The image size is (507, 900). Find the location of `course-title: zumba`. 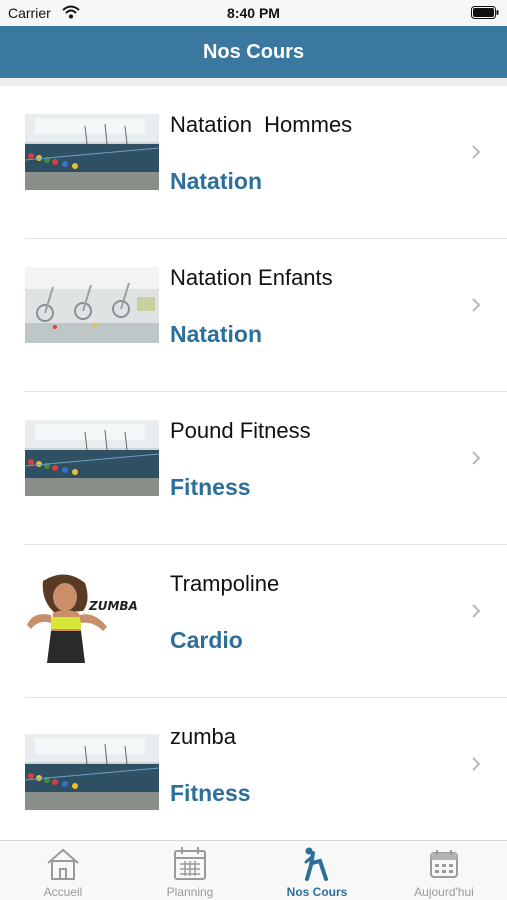

course-title: zumba is located at coordinates (203, 736).